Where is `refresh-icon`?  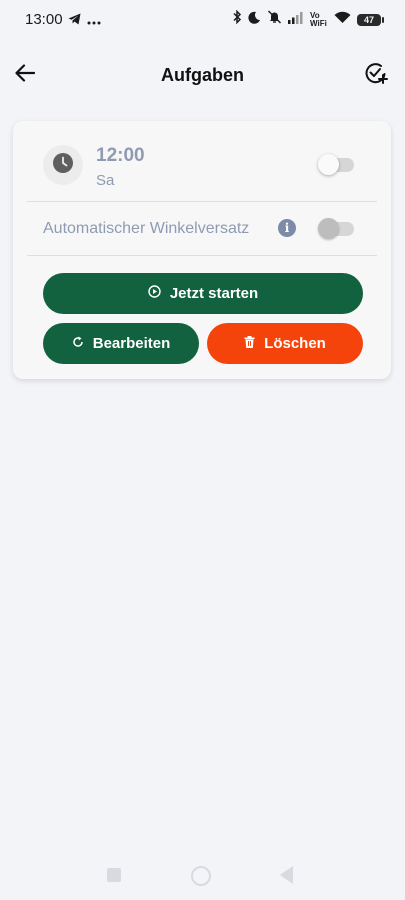
refresh-icon is located at coordinates (78, 343).